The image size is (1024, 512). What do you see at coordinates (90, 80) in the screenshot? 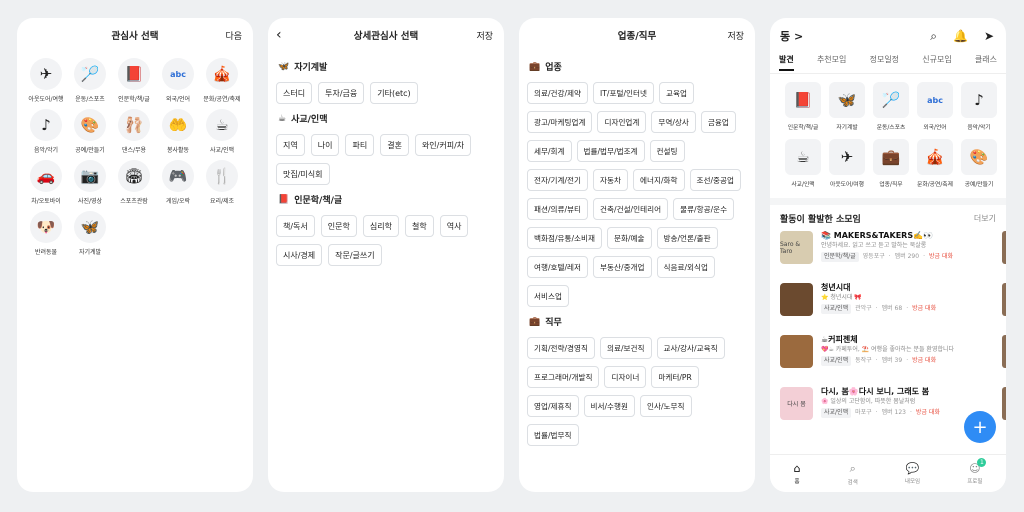
I see `interest-item: 🏸 운동/스포츠` at bounding box center [90, 80].